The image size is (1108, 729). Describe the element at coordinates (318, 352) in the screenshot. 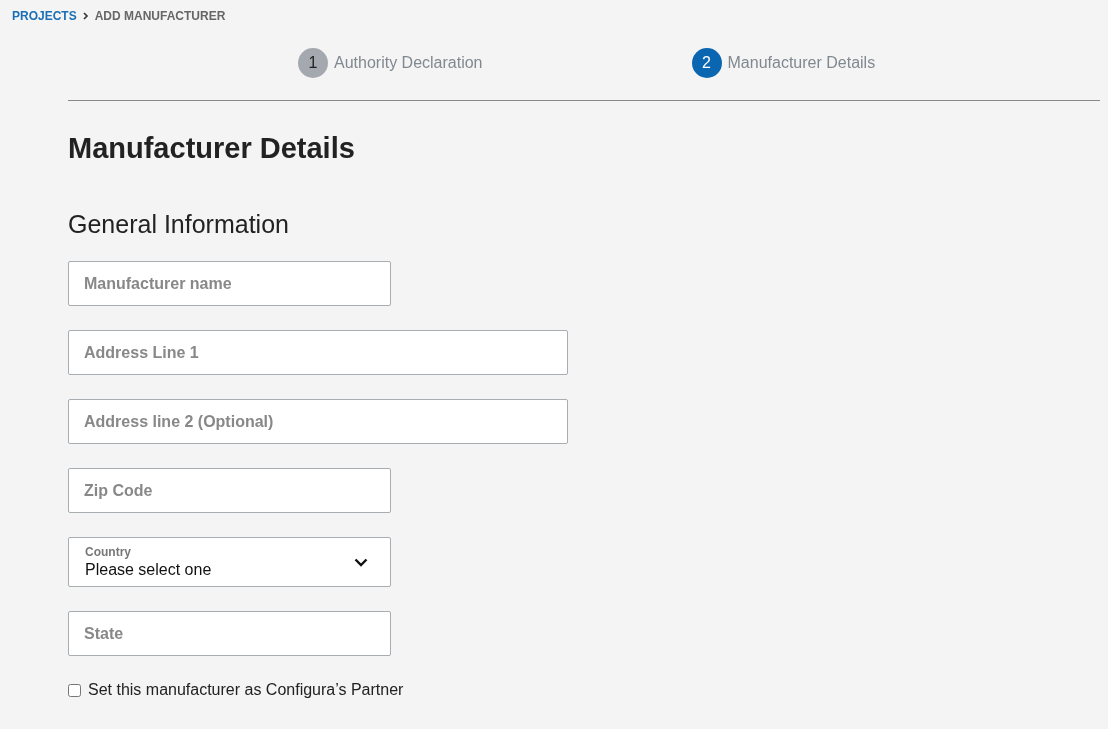

I see `input-field: Address Line 1` at that location.